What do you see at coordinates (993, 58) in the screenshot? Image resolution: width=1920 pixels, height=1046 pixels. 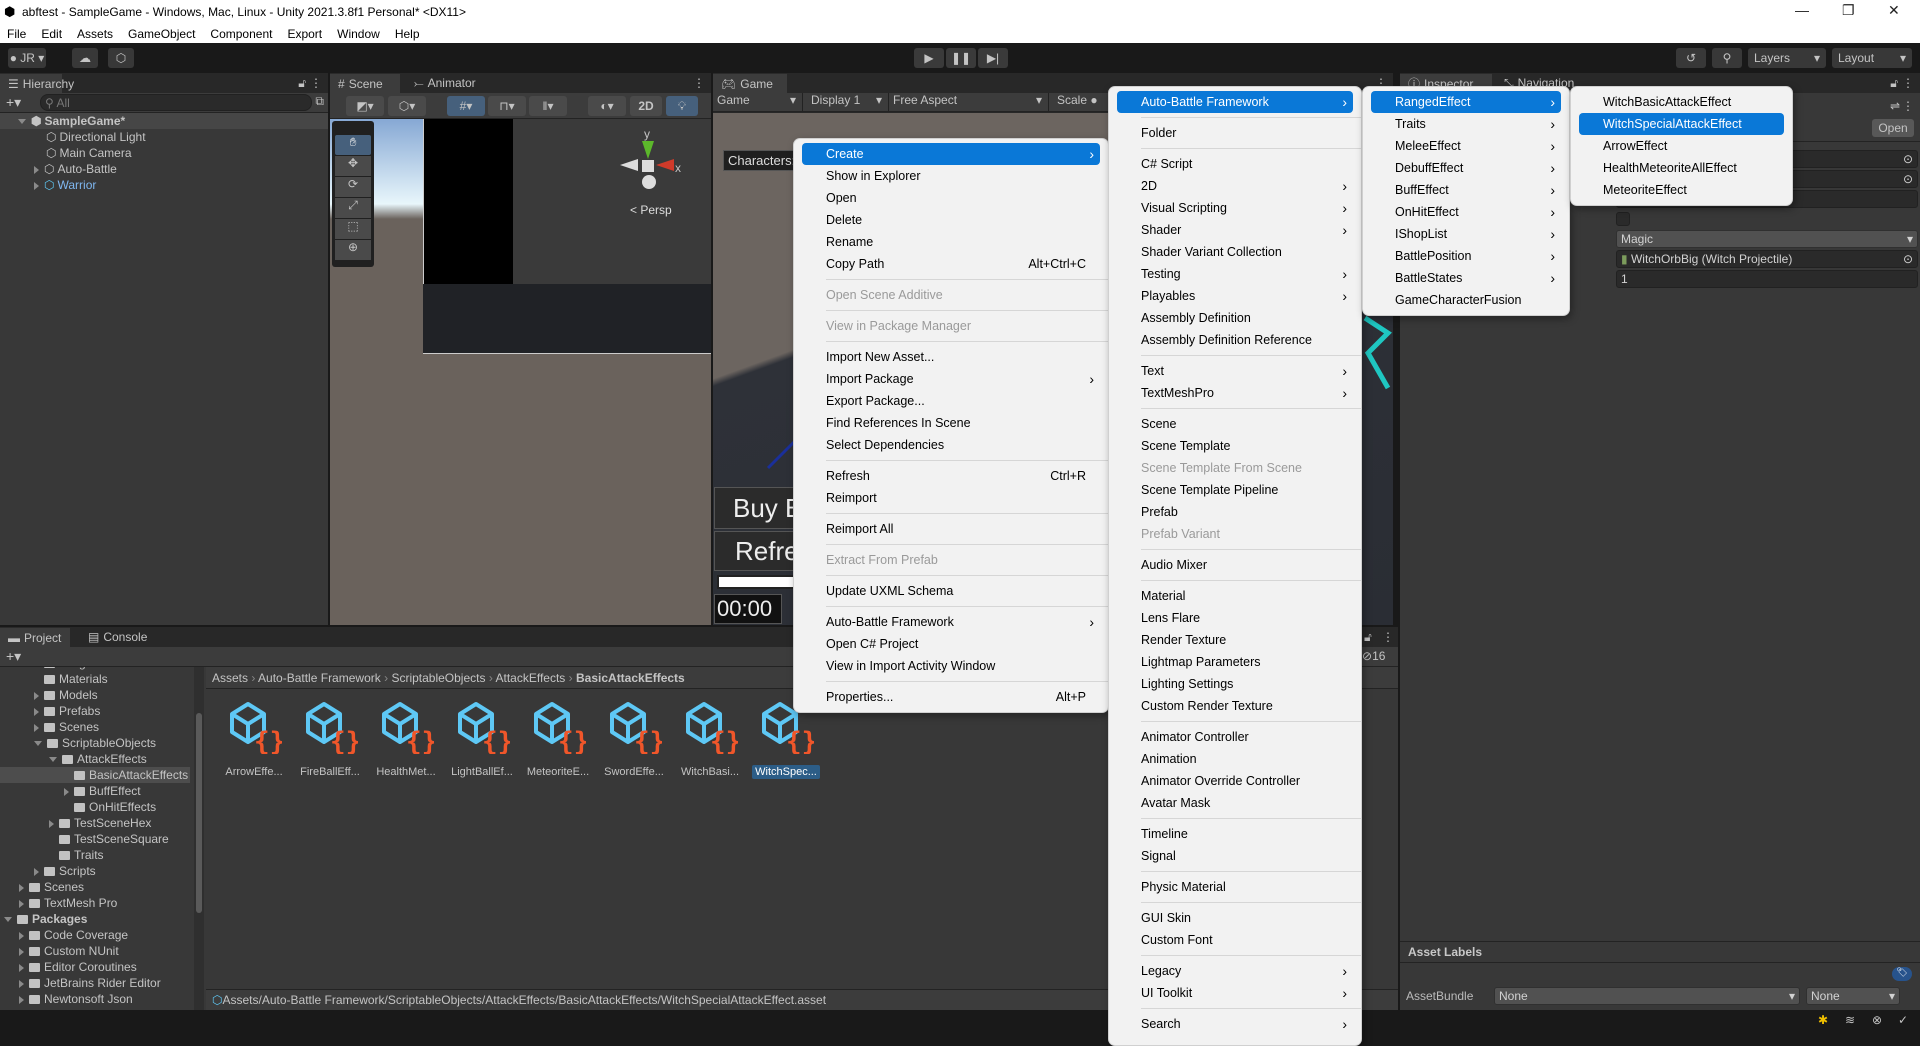 I see `step-button: ▶|` at bounding box center [993, 58].